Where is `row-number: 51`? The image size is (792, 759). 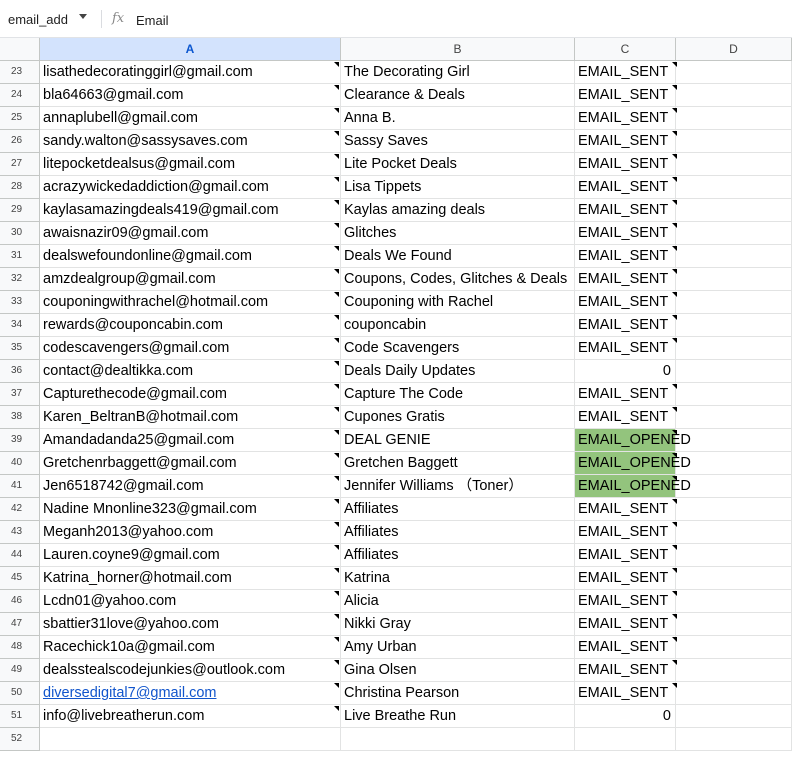
row-number: 51 is located at coordinates (20, 716).